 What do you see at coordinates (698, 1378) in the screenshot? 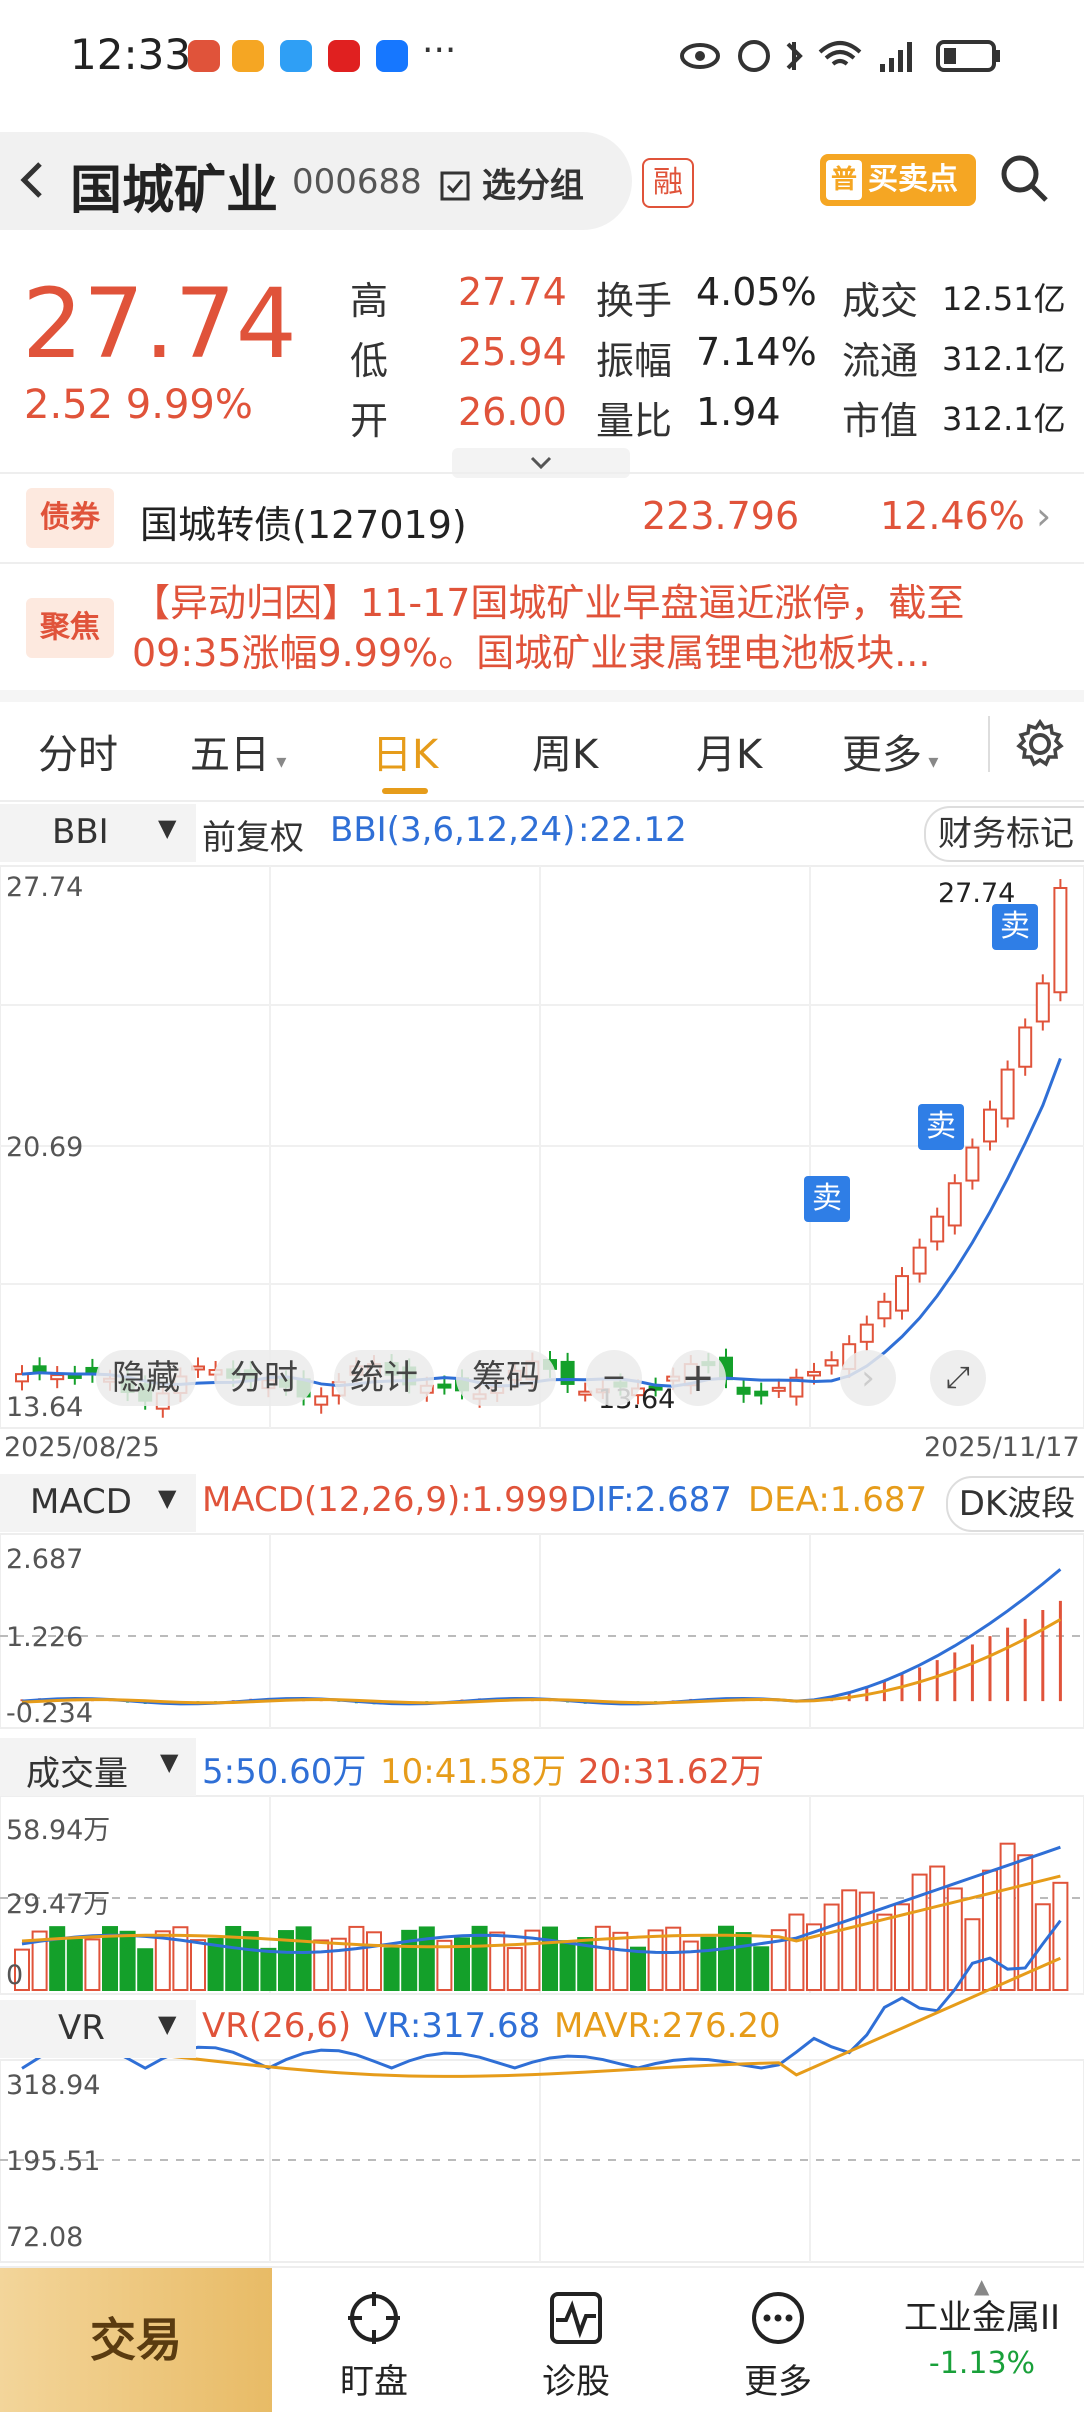
I see `zoom-in-icon: +` at bounding box center [698, 1378].